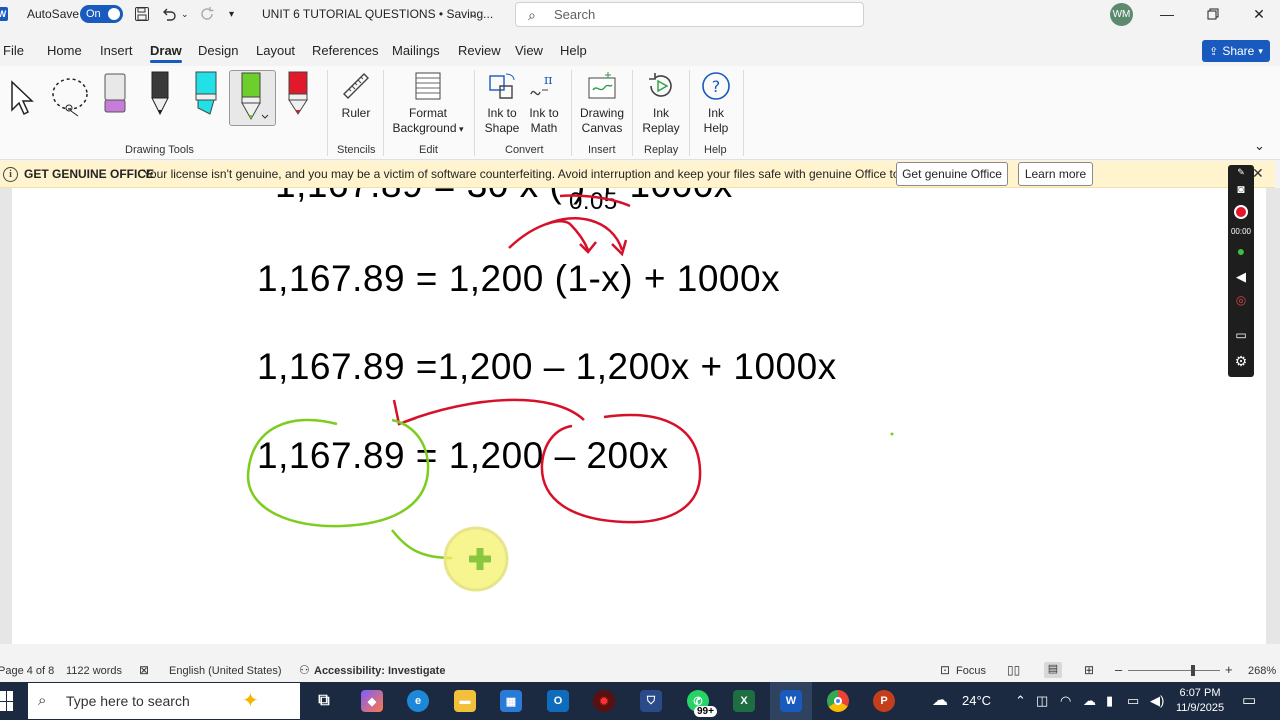 Image resolution: width=1280 pixels, height=720 pixels. What do you see at coordinates (544, 103) in the screenshot?
I see `ink-to-math-button: π Ink to Math` at bounding box center [544, 103].